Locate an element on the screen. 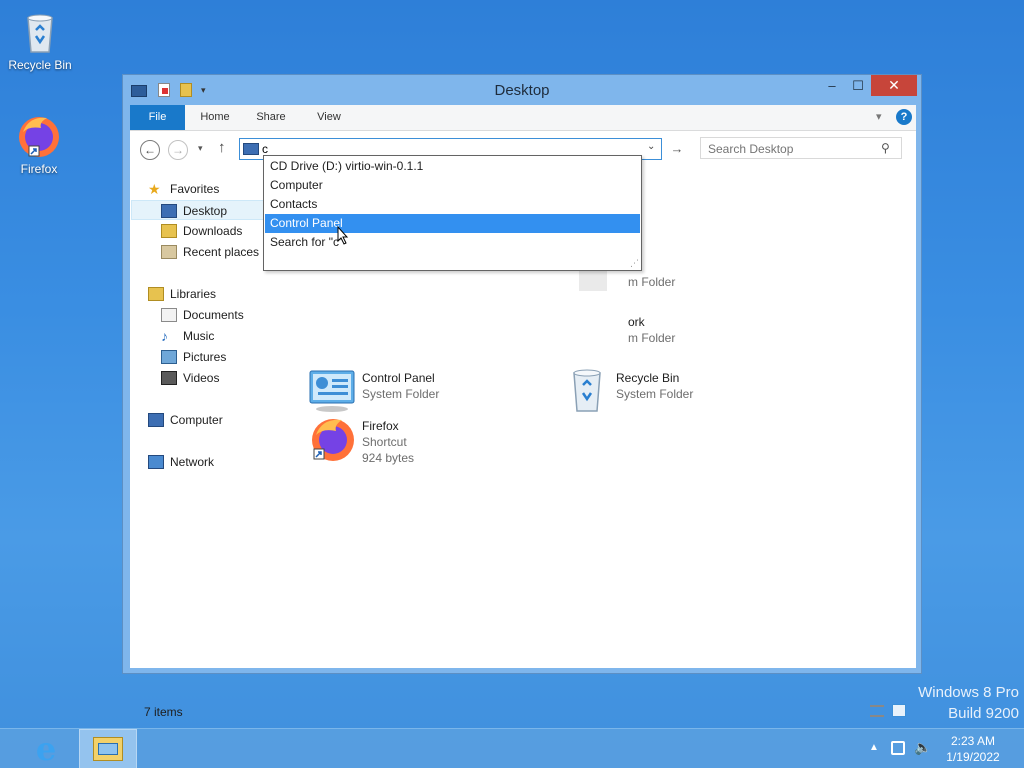 The width and height of the screenshot is (1024, 768). expand-ribbon-icon: ▾ is located at coordinates (879, 116).